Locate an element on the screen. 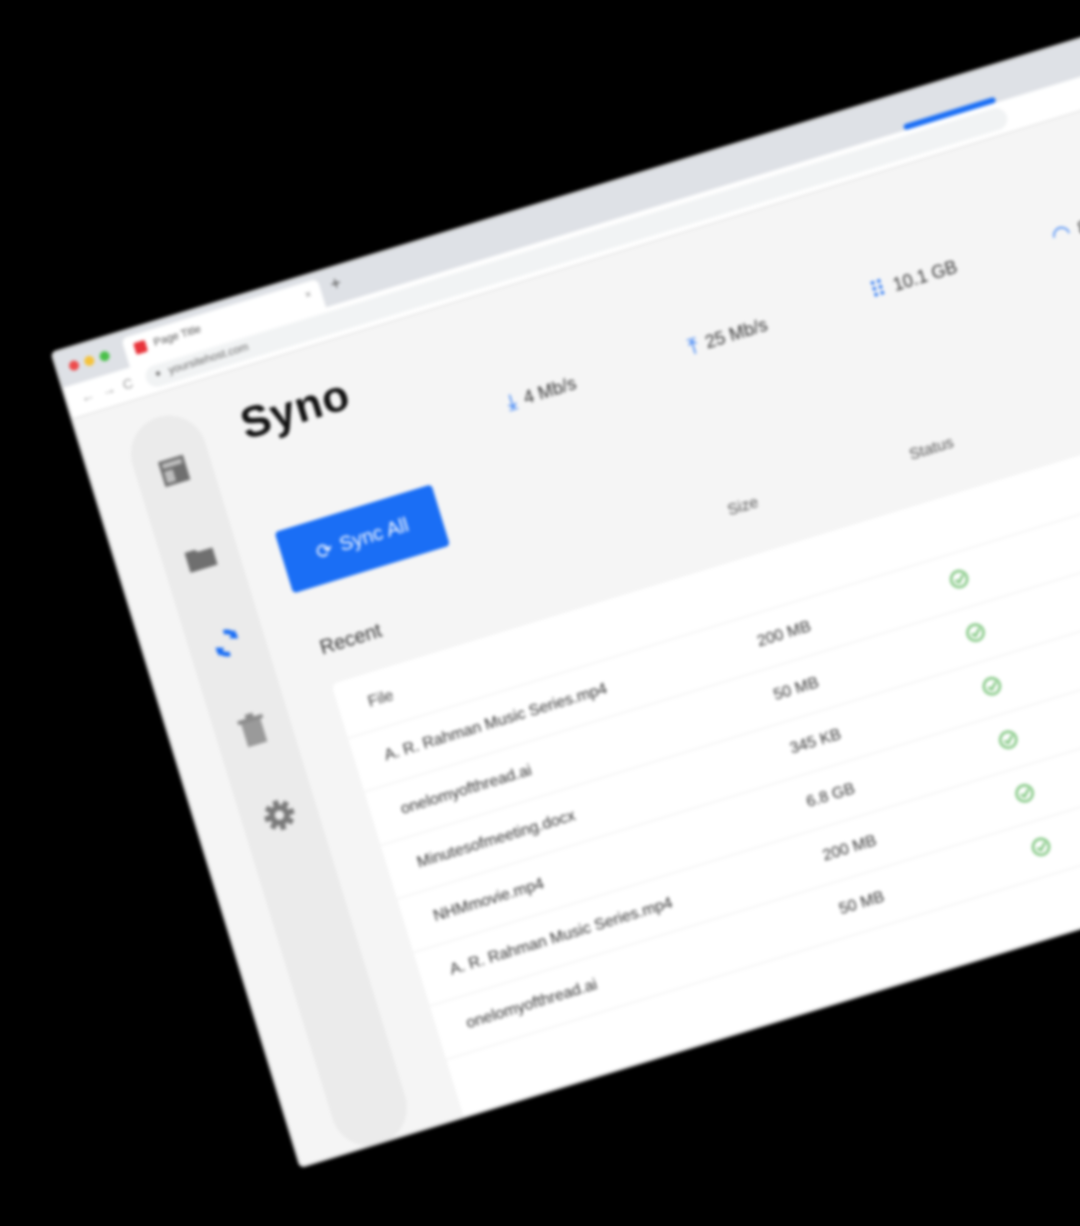  sidebar-item-files is located at coordinates (201, 557).